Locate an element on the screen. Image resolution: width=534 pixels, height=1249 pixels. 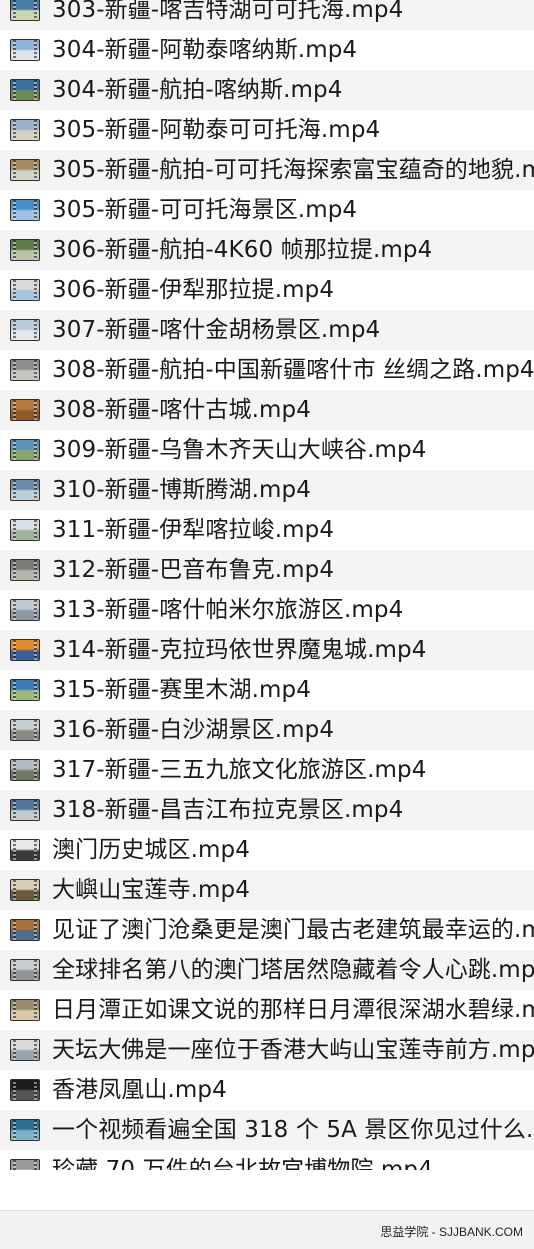
file-row: 313-新疆-喀什帕米尔旅游区.mp4 is located at coordinates (267, 610).